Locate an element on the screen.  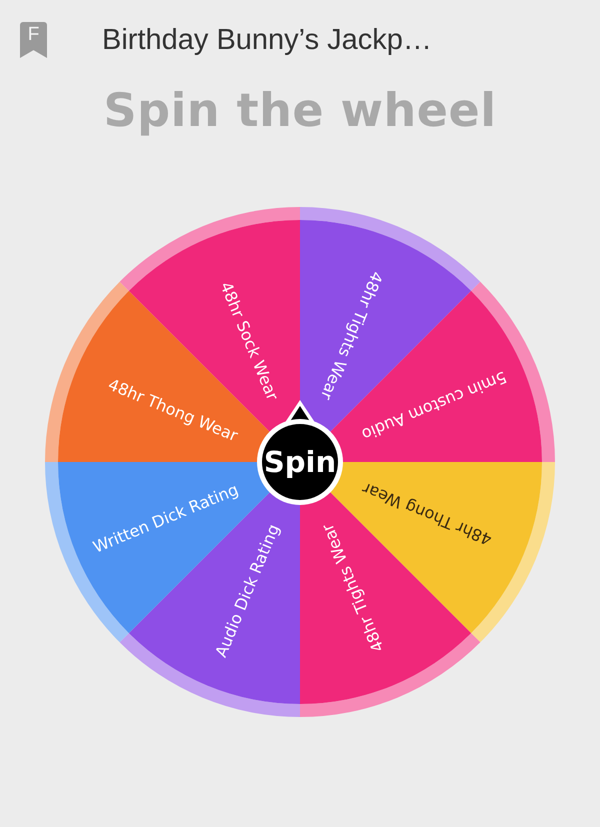
bookmark-icon: F is located at coordinates (33, 40).